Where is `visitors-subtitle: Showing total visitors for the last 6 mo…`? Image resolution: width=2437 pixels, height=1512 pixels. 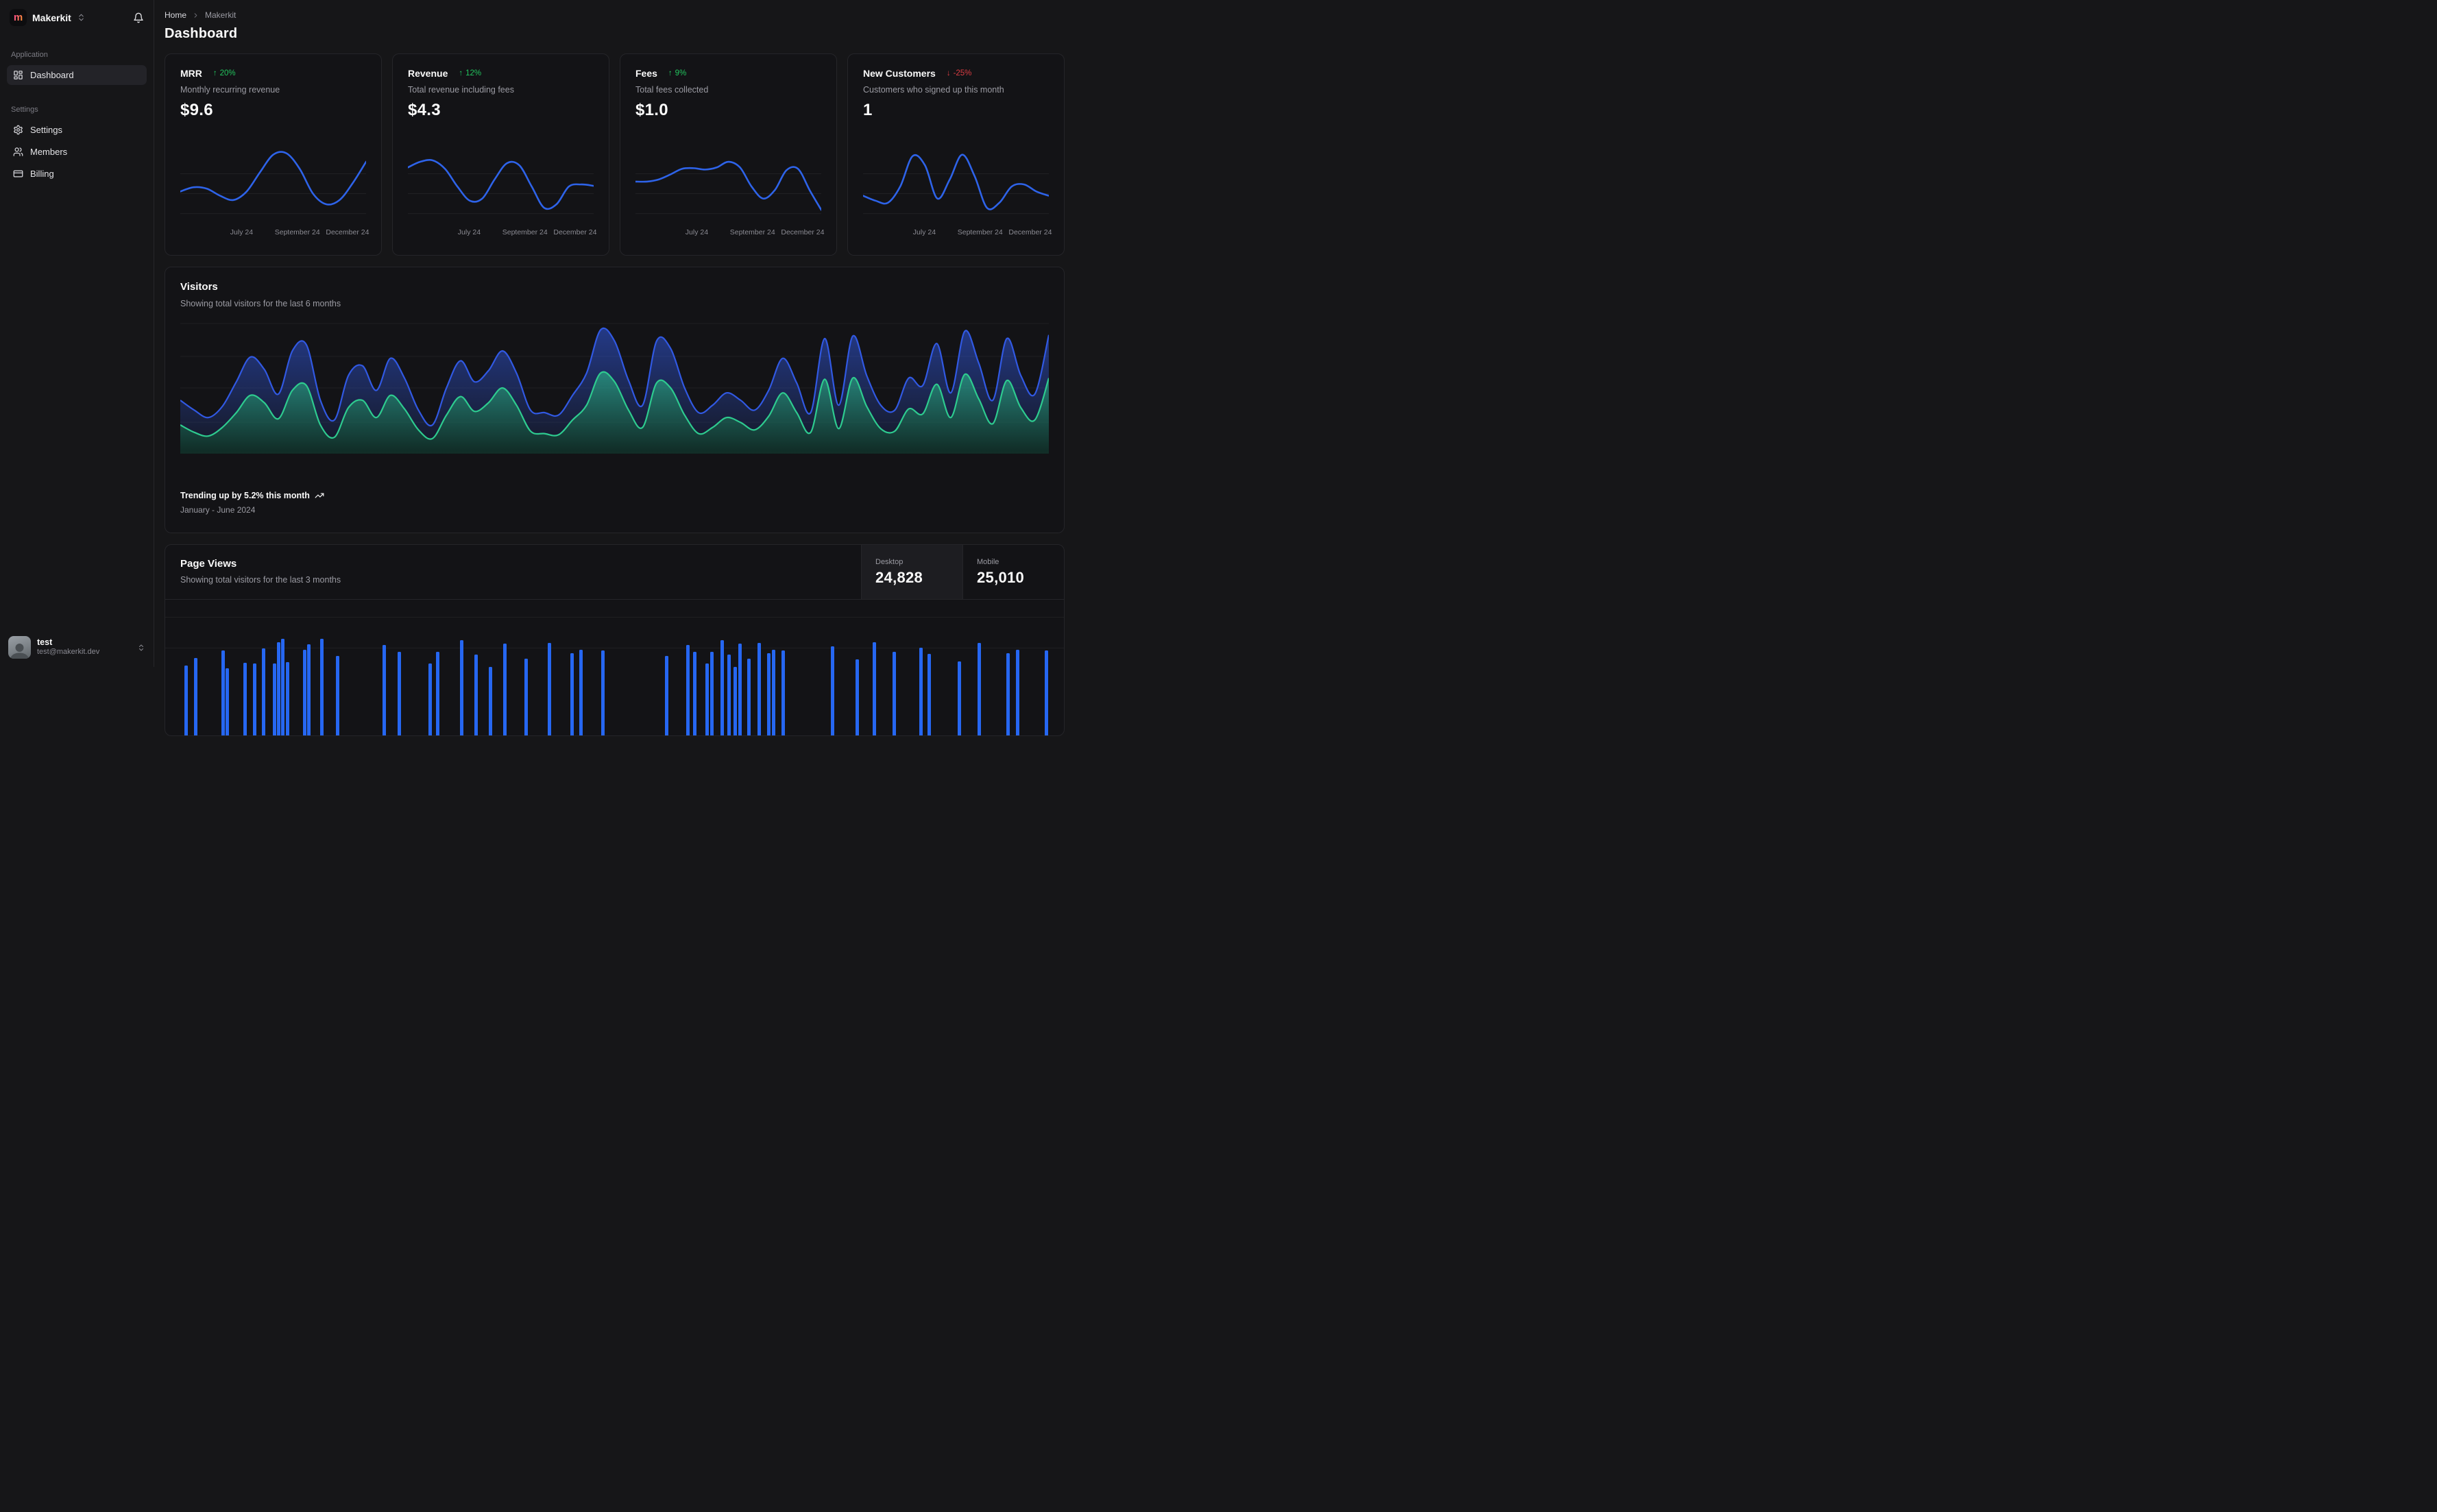 visitors-subtitle: Showing total visitors for the last 6 mo… is located at coordinates (260, 303).